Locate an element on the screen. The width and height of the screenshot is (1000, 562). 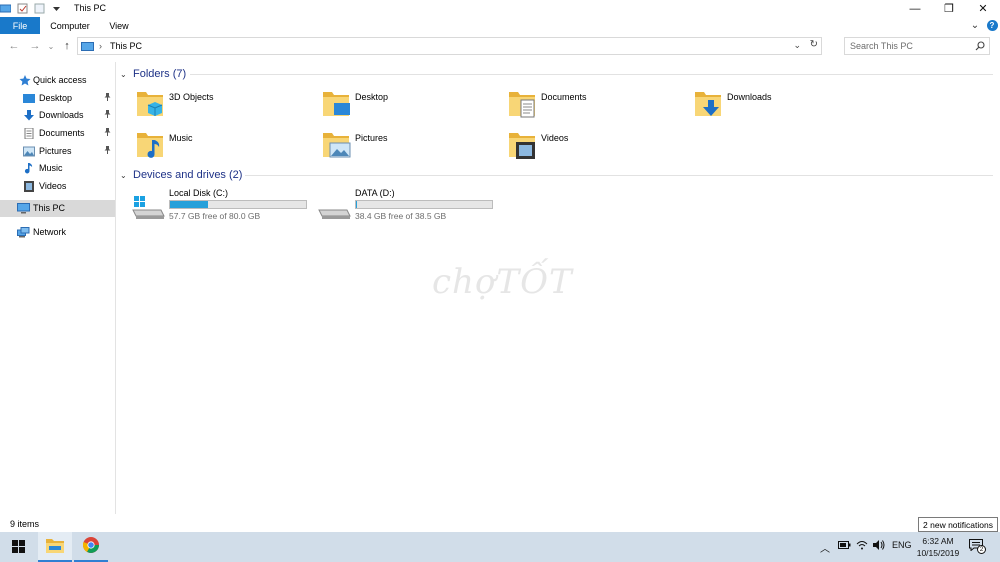
sidebar-item-documents: Documents is located at coordinates (57, 133).